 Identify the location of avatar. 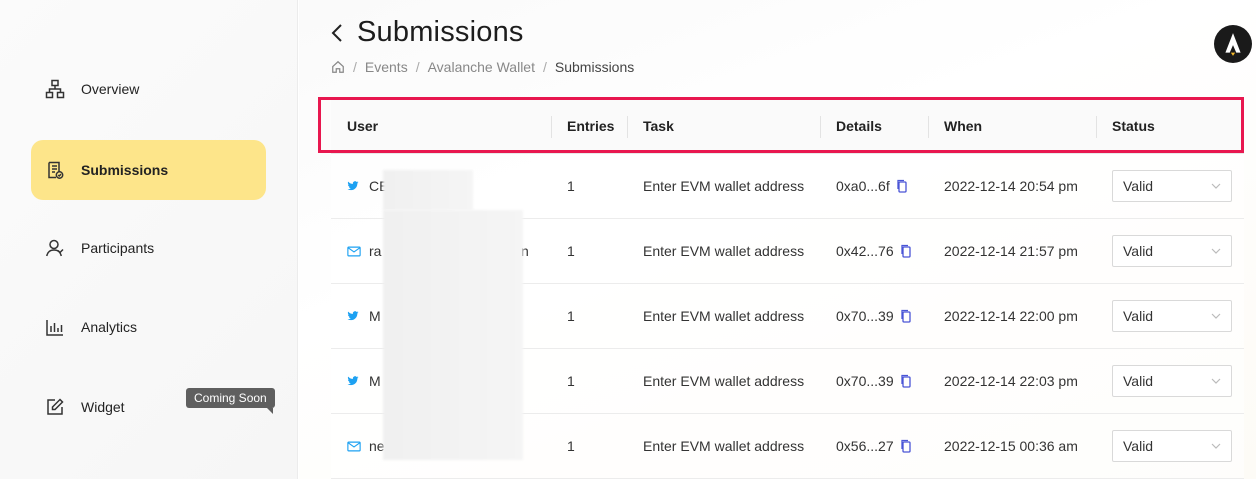
(1233, 44).